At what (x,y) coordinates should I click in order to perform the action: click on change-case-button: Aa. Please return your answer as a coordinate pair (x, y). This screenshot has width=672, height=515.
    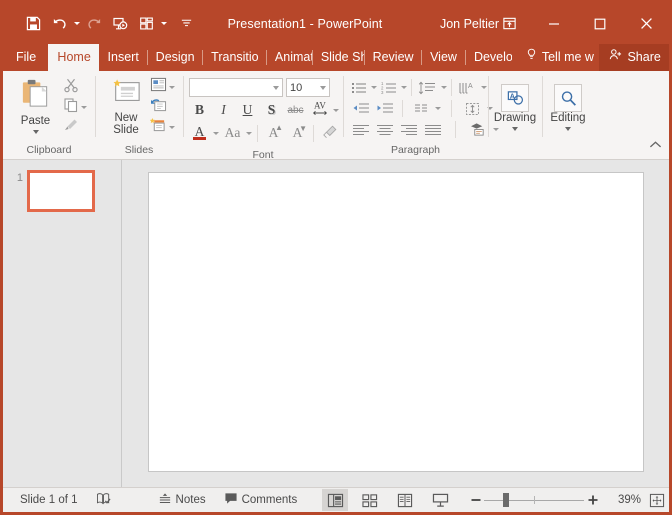
    Looking at the image, I should click on (232, 133).